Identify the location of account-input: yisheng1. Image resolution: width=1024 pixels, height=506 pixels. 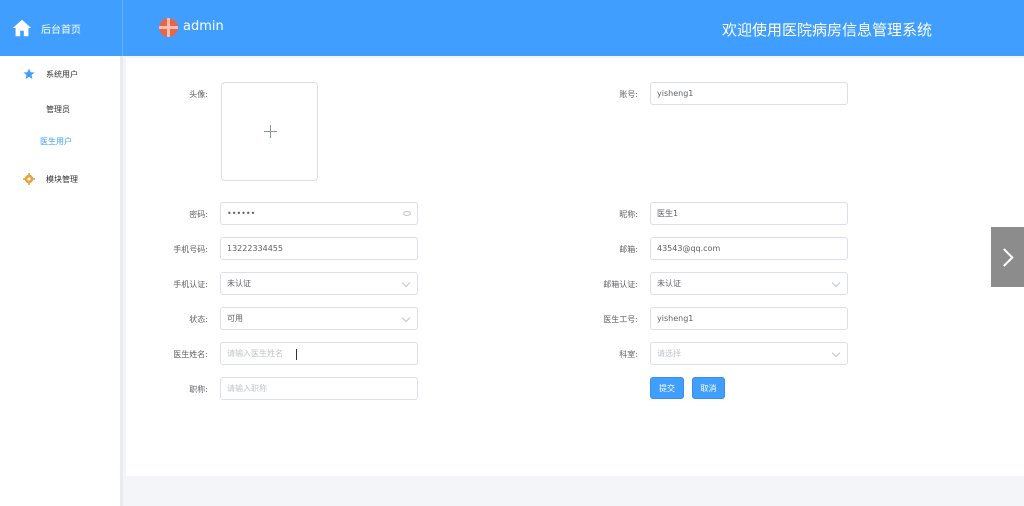
(749, 93).